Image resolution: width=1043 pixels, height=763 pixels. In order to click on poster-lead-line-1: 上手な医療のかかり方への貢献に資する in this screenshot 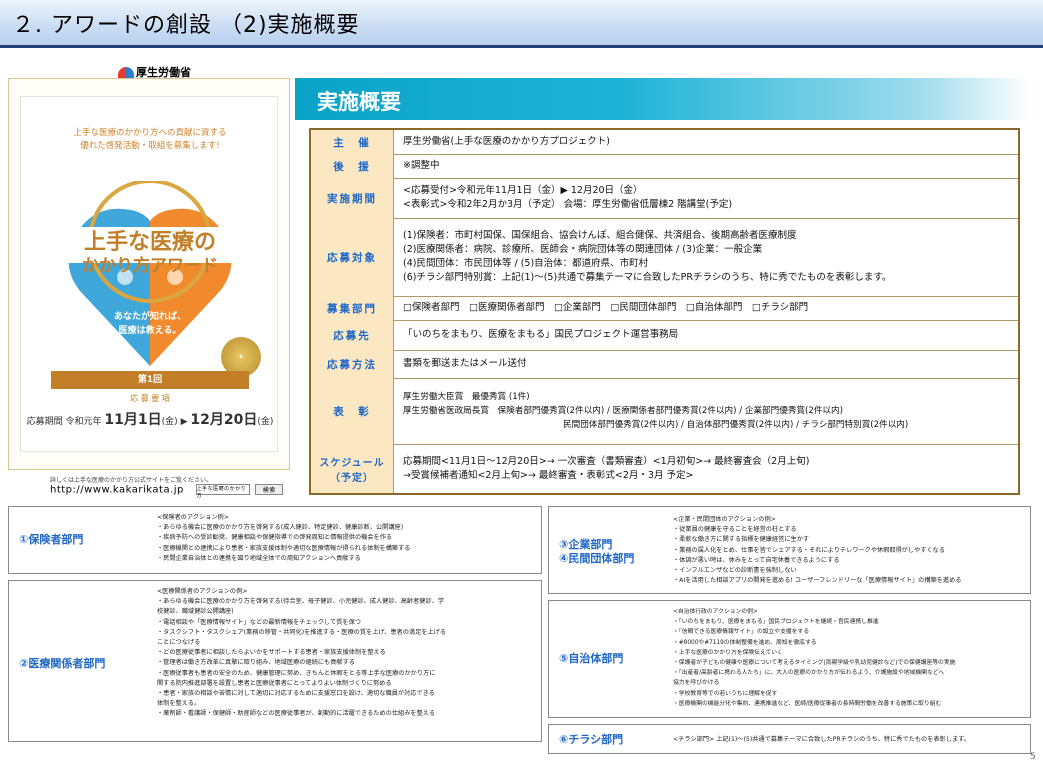, I will do `click(150, 133)`.